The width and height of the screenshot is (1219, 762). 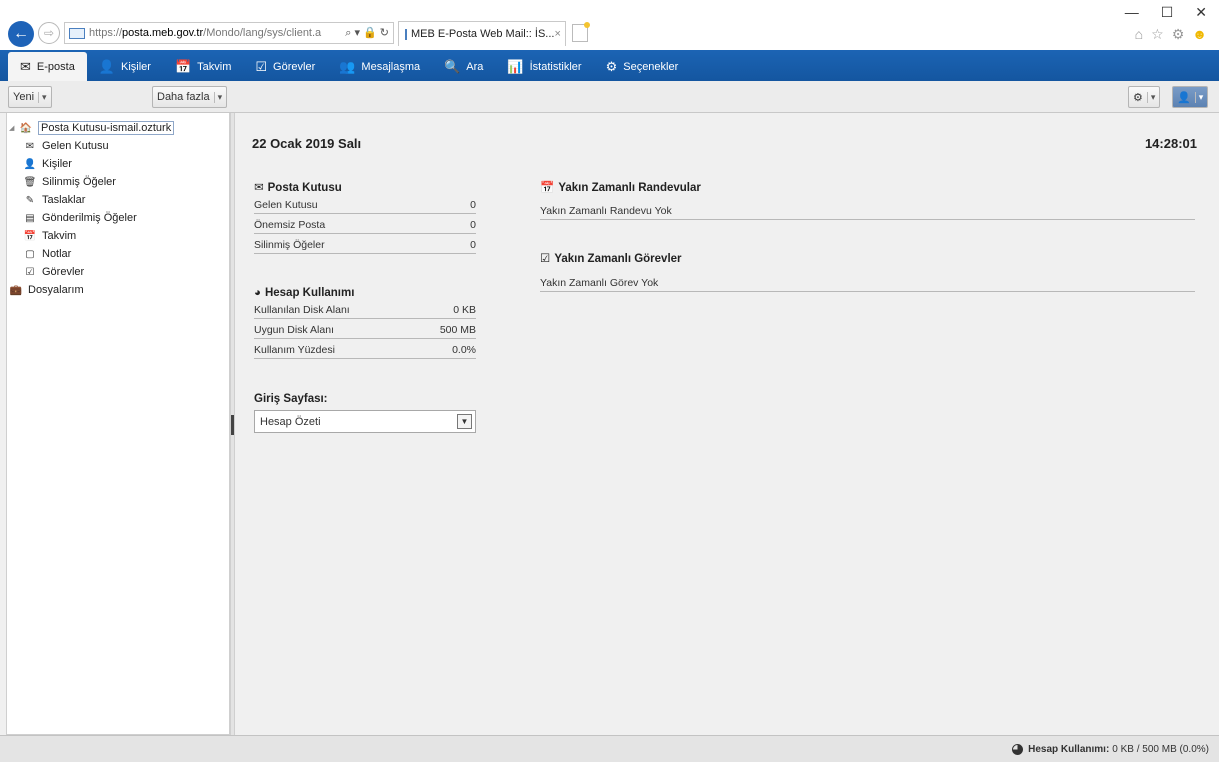 I want to click on mail-icon, so click(x=77, y=33).